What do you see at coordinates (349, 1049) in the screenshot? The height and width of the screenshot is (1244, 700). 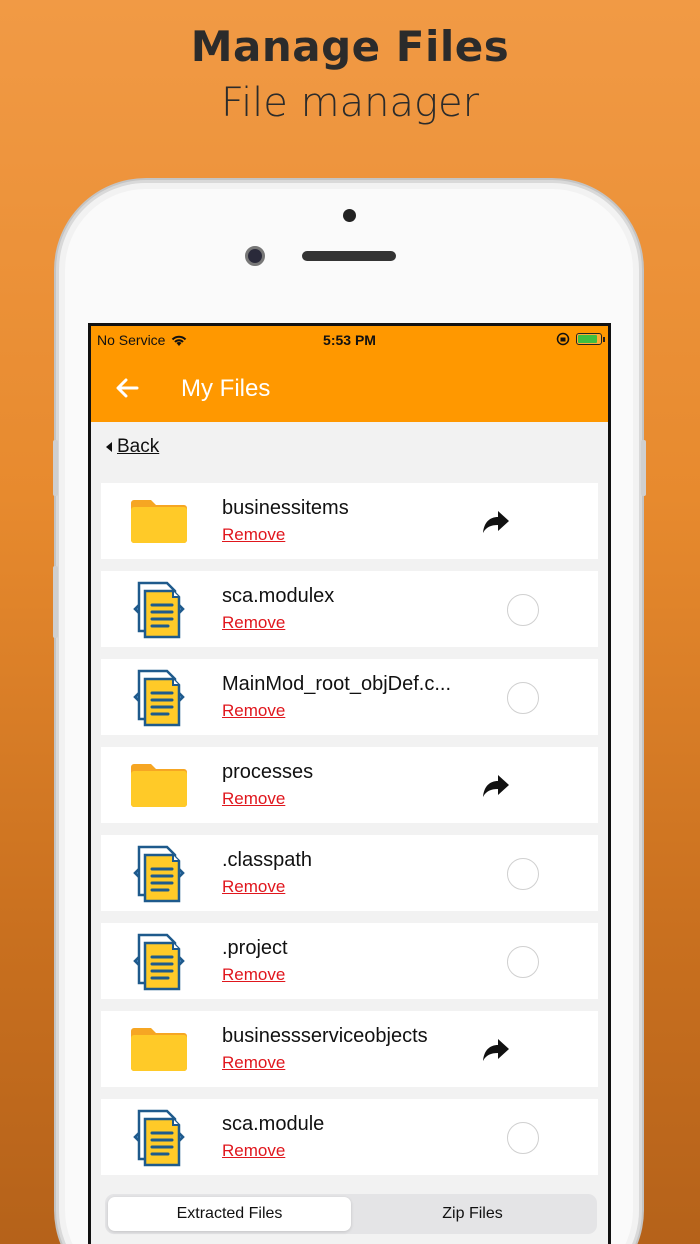 I see `list-item: businessserviceobjects Remove` at bounding box center [349, 1049].